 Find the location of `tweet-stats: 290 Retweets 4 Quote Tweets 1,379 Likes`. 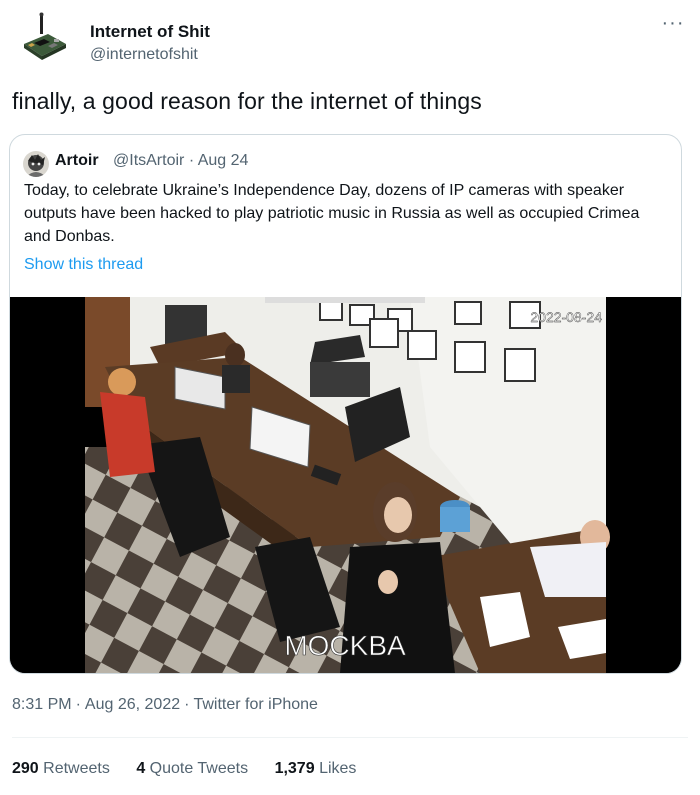

tweet-stats: 290 Retweets 4 Quote Tweets 1,379 Likes is located at coordinates (195, 769).